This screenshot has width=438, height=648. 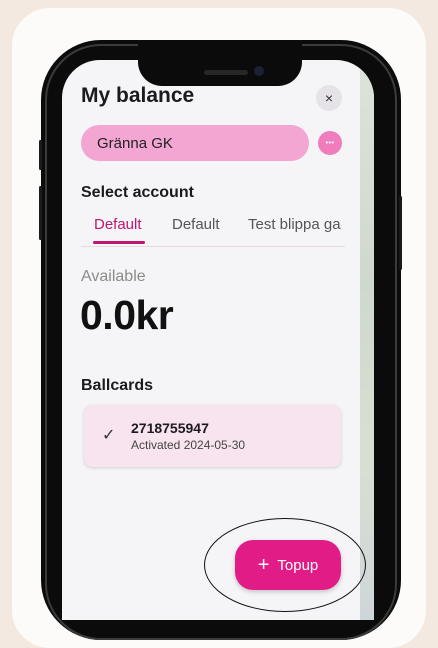 I want to click on phone-camera, so click(x=259, y=71).